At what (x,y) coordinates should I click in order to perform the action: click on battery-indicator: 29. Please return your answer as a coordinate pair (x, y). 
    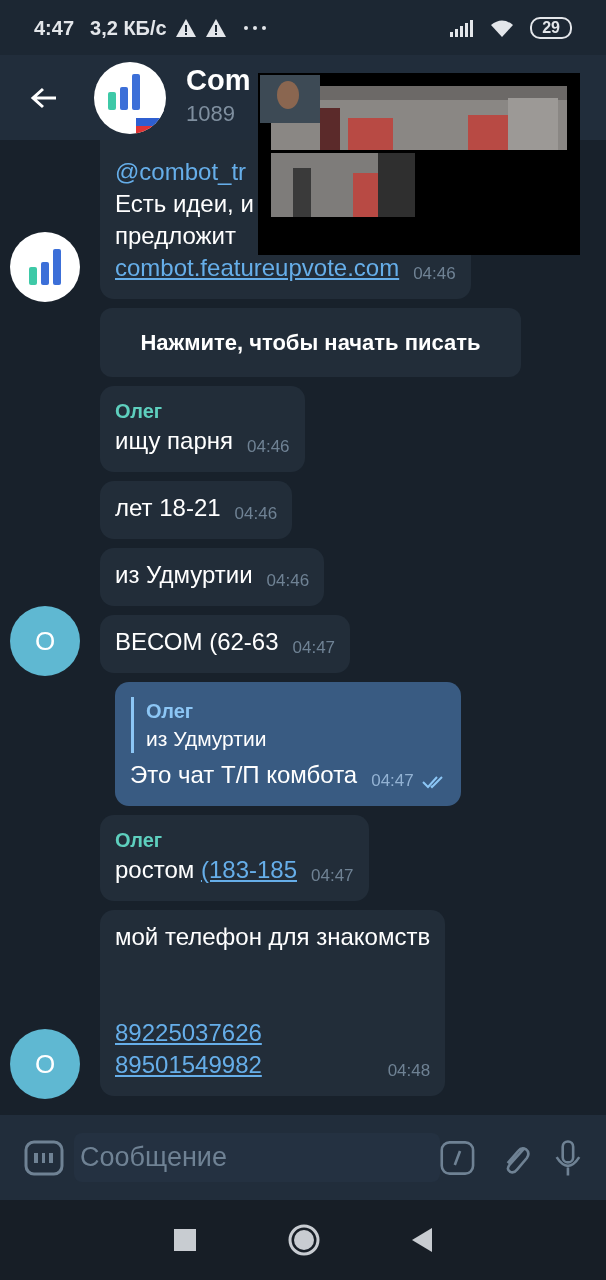
    Looking at the image, I should click on (551, 27).